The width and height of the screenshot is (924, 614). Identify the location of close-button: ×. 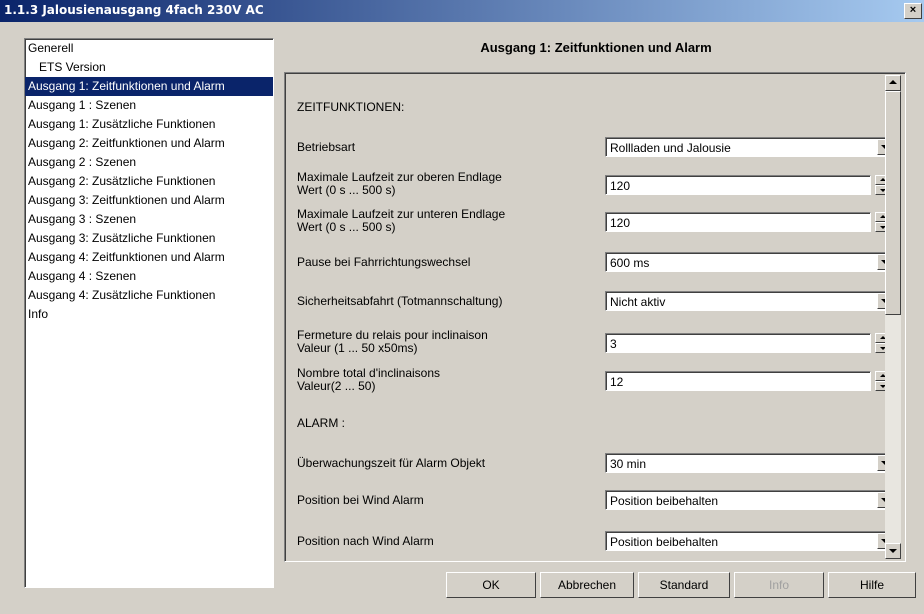
(913, 11).